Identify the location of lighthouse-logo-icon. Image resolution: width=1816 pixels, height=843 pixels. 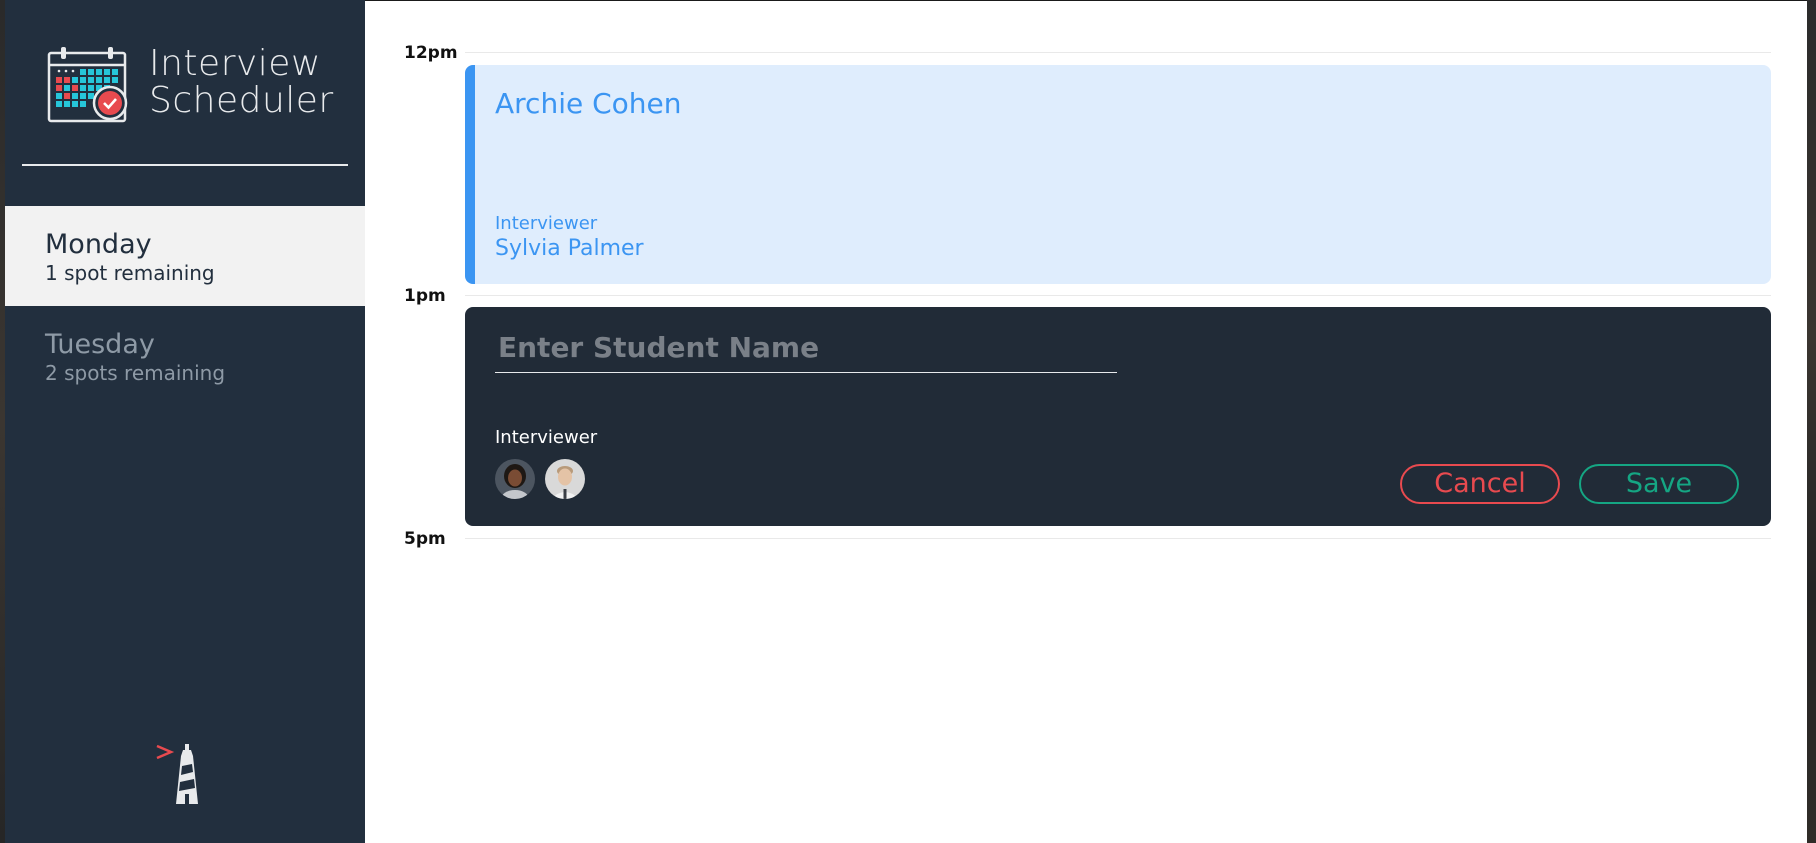
(177, 774).